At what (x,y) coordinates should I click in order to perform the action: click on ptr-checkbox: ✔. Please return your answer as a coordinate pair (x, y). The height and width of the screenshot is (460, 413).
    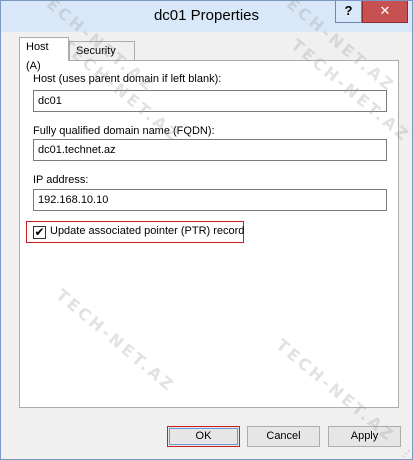
    Looking at the image, I should click on (39, 232).